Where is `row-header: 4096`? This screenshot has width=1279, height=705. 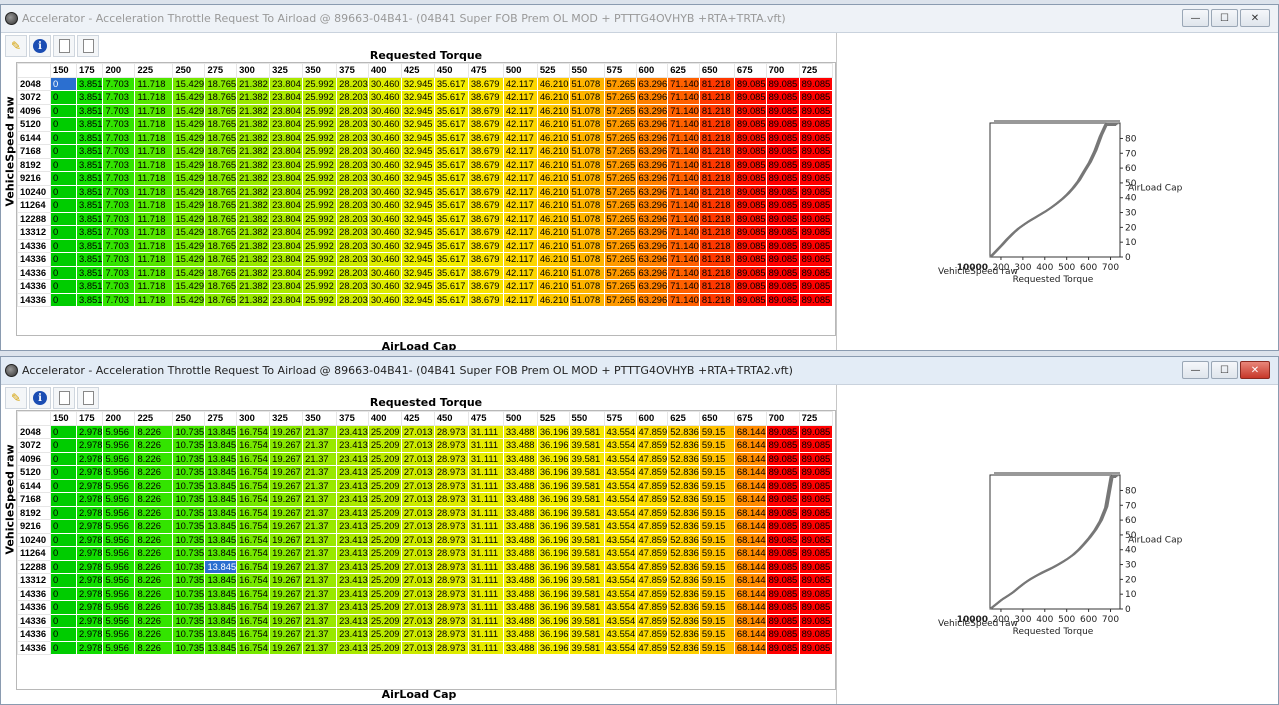
row-header: 4096 is located at coordinates (34, 110).